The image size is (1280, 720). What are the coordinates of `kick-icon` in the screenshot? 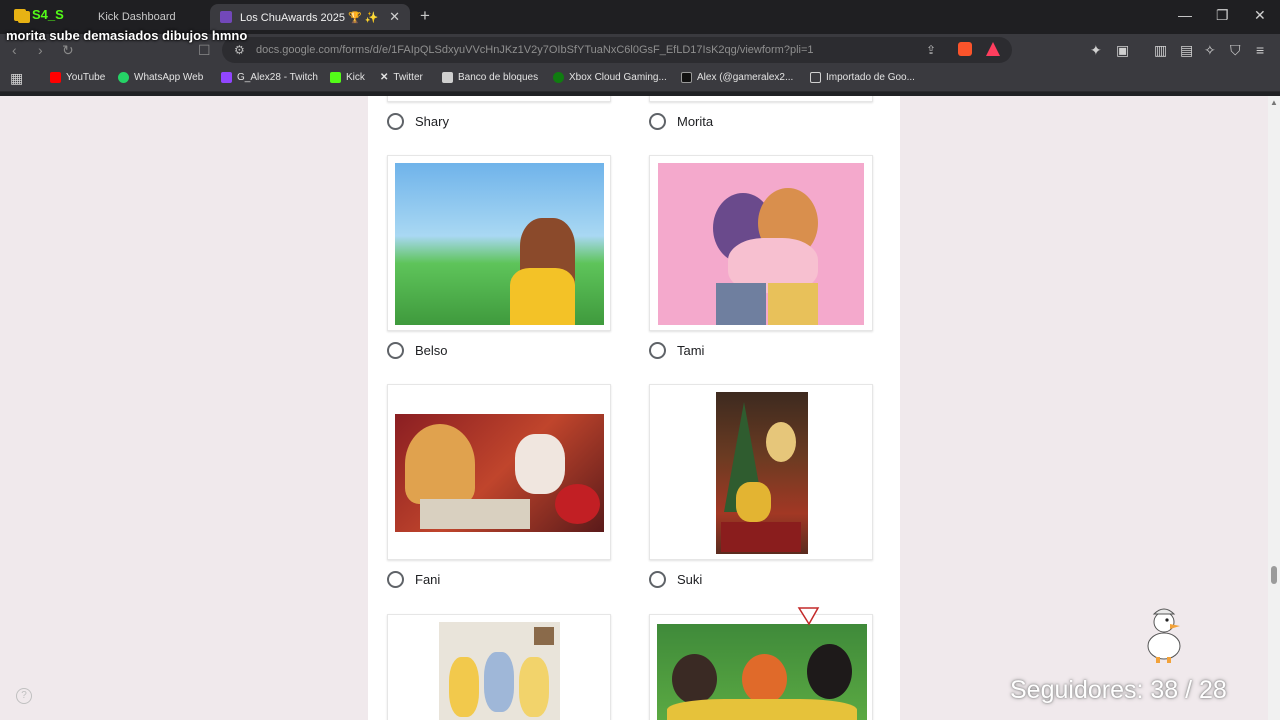 It's located at (335, 77).